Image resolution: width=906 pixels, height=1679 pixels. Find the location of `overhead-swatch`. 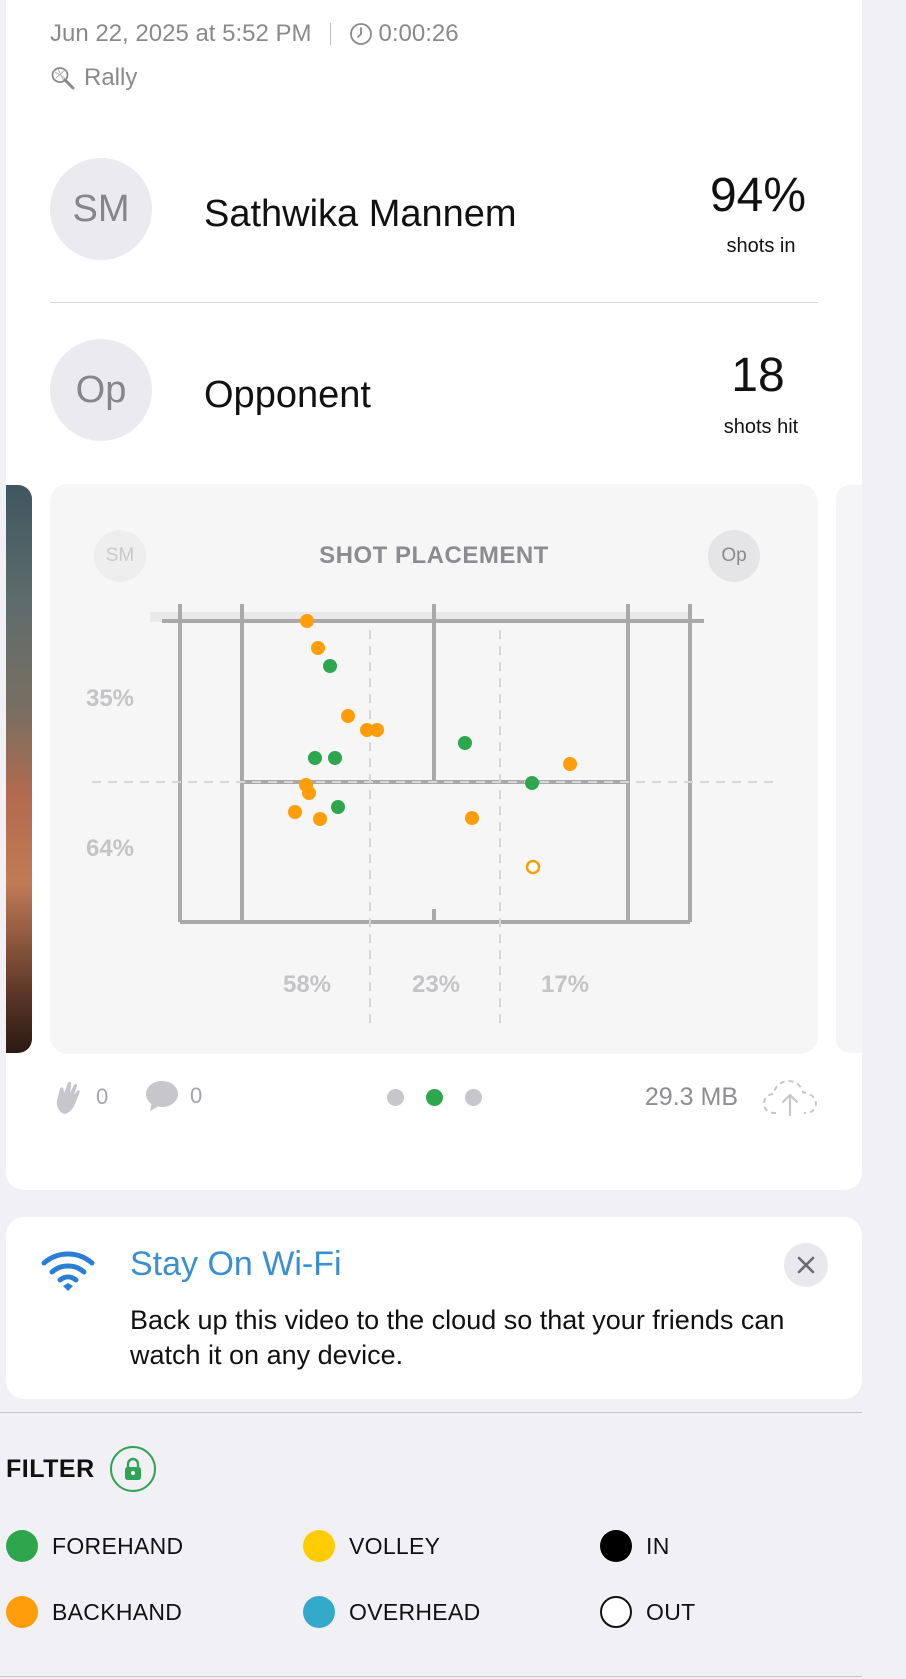

overhead-swatch is located at coordinates (319, 1612).